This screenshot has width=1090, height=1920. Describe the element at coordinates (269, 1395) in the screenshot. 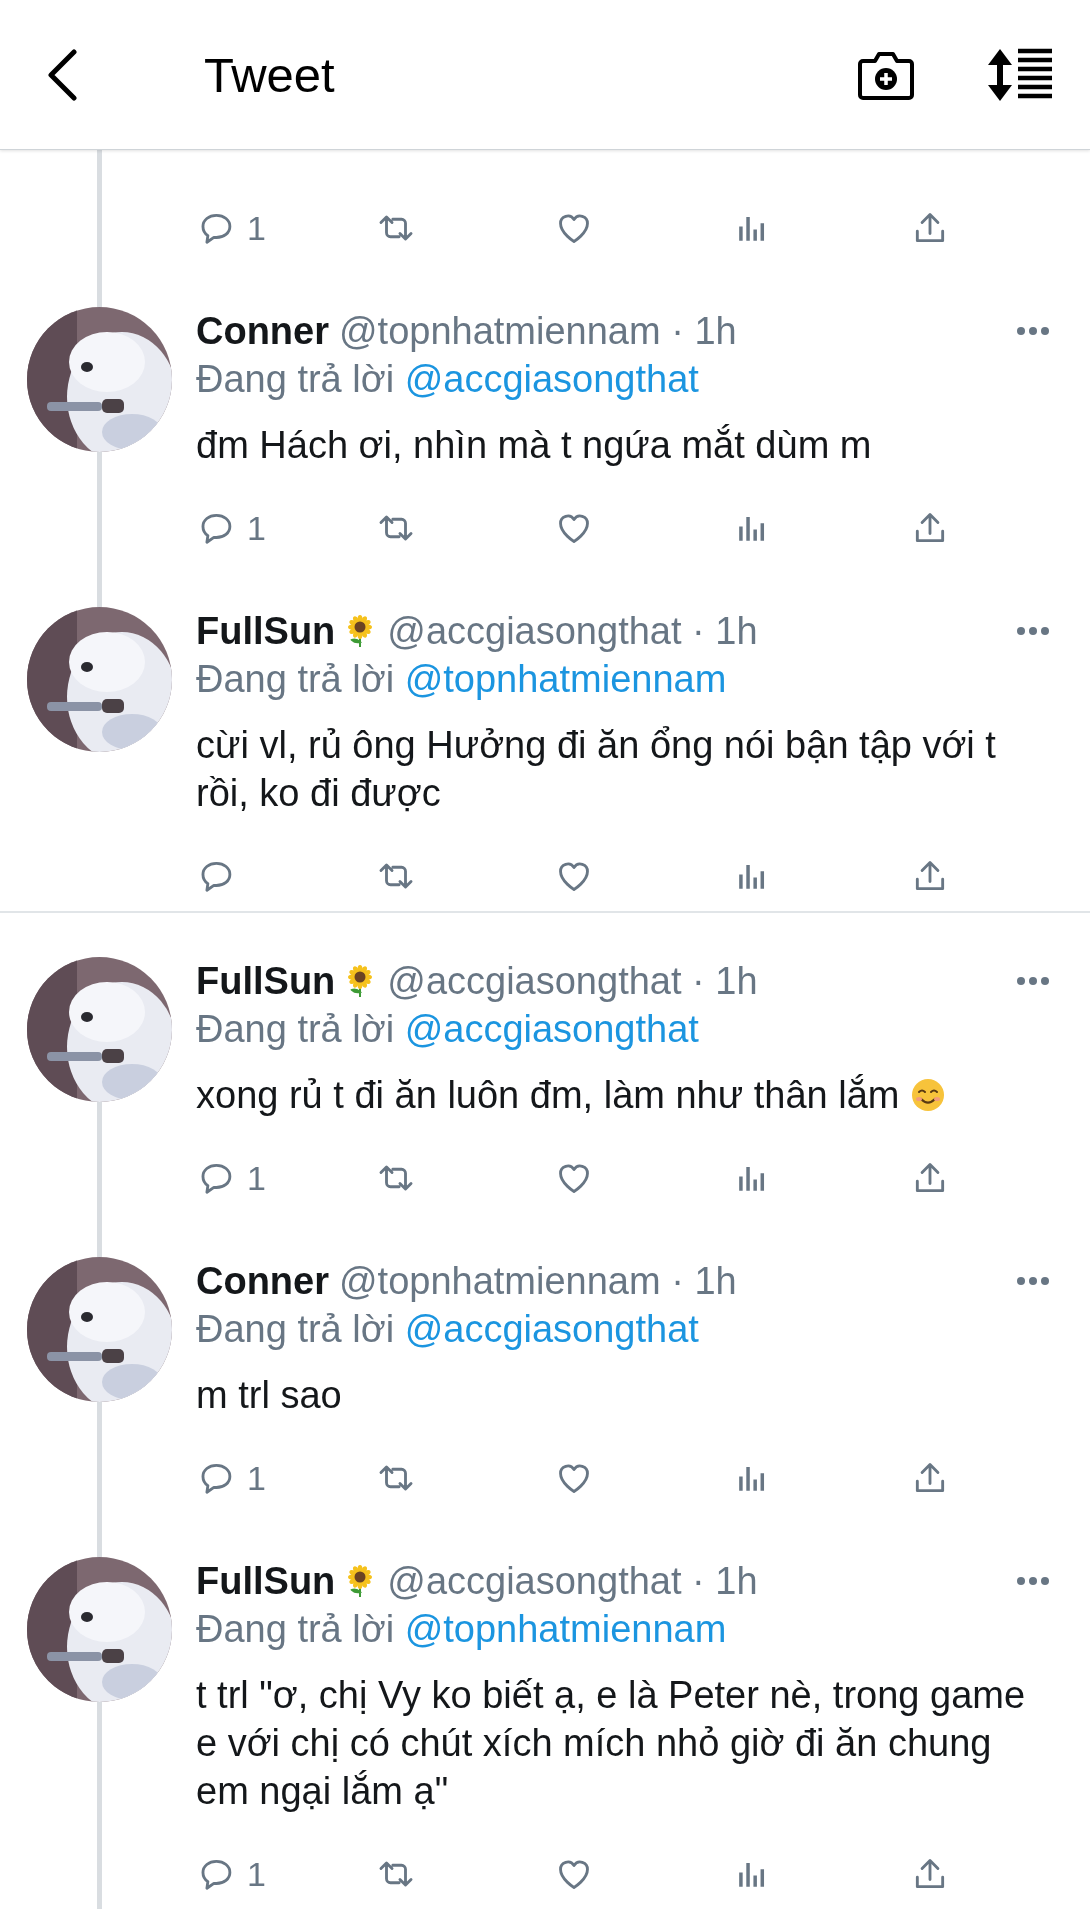

I see `tweet-text: m trl sao` at that location.